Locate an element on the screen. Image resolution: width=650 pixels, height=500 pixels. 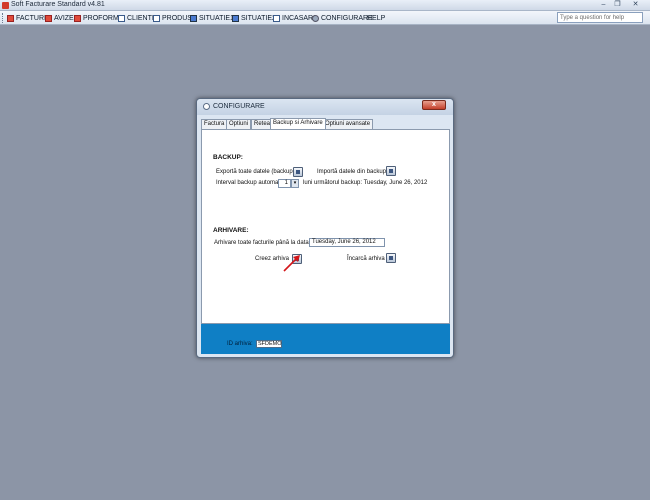
tab-factura: Factura is located at coordinates (214, 124).